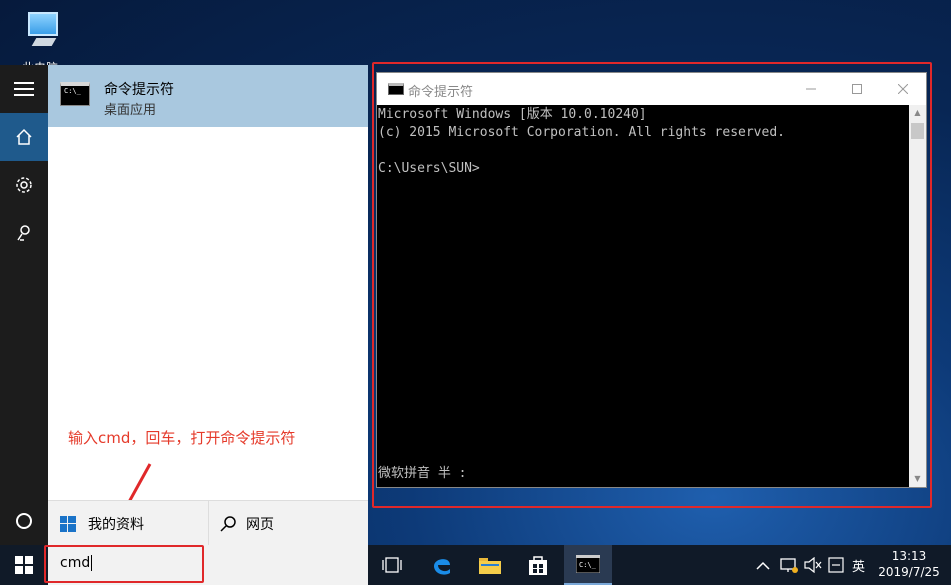 This screenshot has height=585, width=951. Describe the element at coordinates (228, 523) in the screenshot. I see `search-icon` at that location.